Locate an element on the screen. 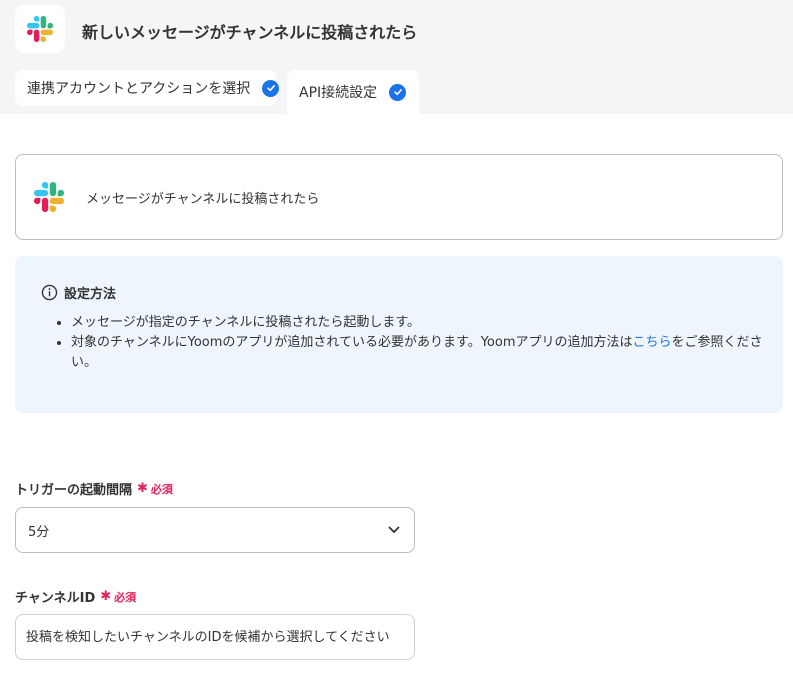 The width and height of the screenshot is (793, 677). interval-select: 5分 is located at coordinates (215, 530).